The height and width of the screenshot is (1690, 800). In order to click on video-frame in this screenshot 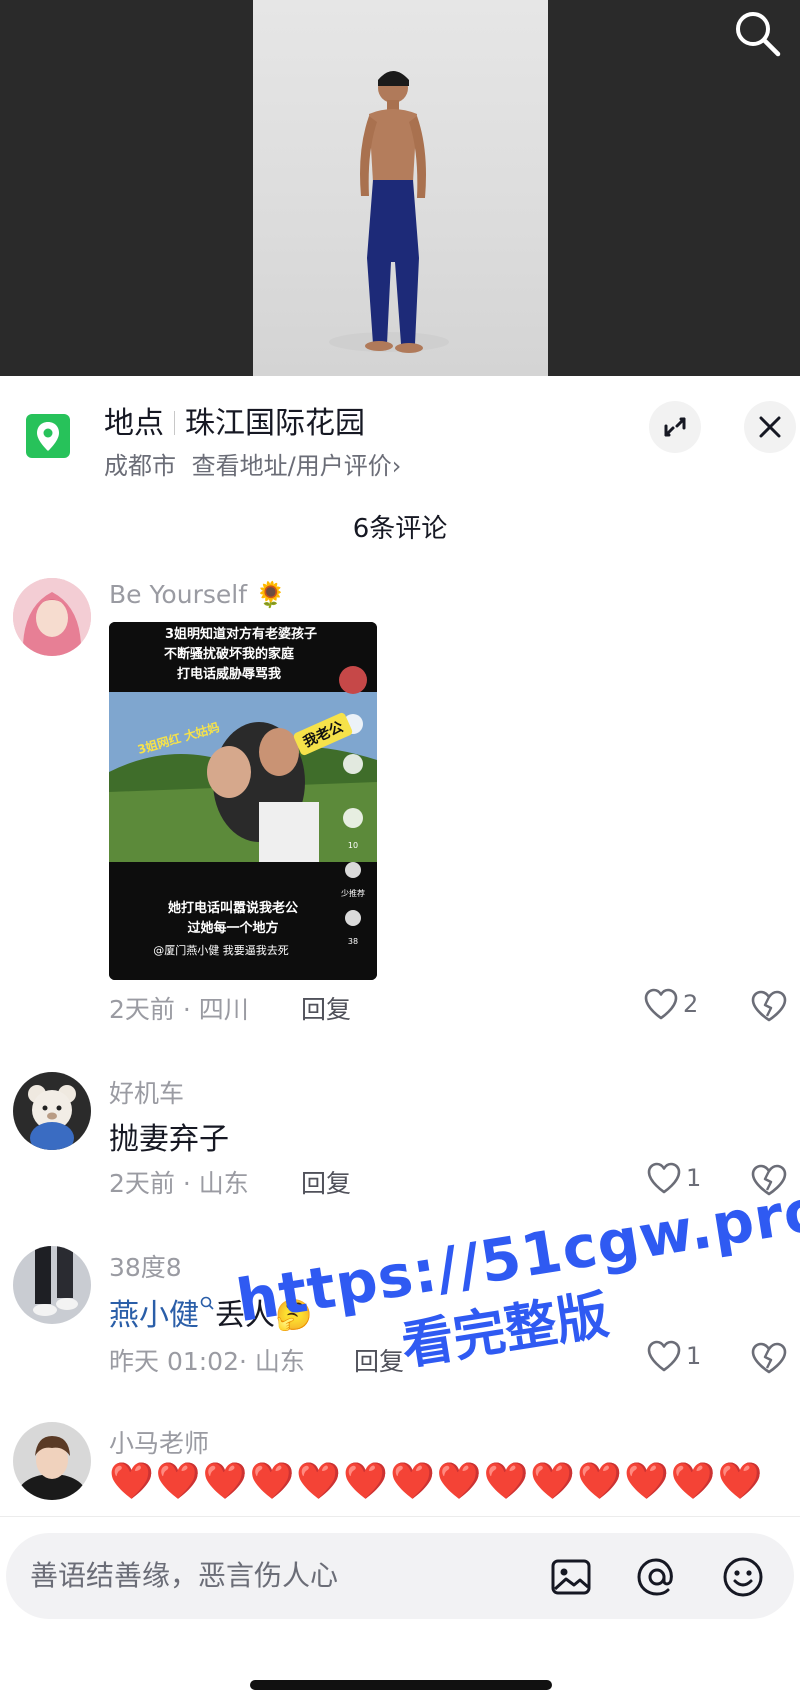, I will do `click(400, 188)`.